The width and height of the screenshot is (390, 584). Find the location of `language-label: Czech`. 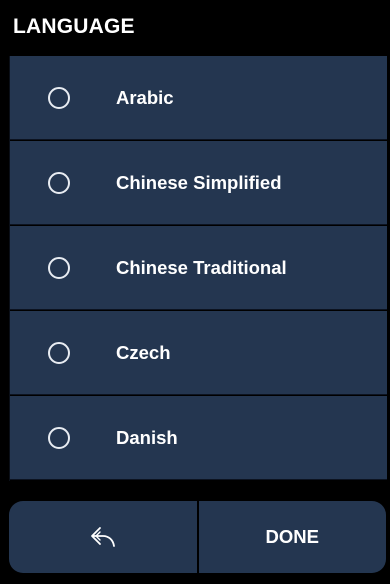

language-label: Czech is located at coordinates (143, 352).